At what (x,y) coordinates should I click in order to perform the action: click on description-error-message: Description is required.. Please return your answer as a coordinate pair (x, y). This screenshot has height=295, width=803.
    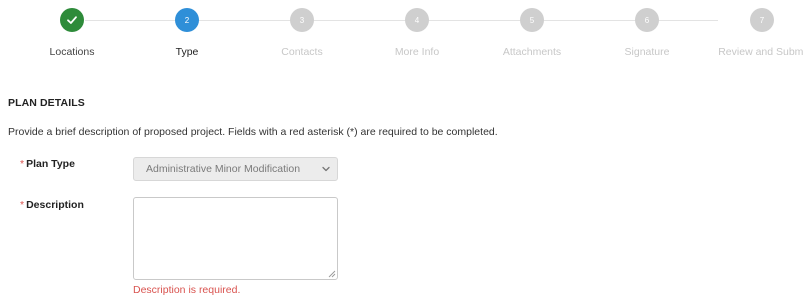
    Looking at the image, I should click on (187, 289).